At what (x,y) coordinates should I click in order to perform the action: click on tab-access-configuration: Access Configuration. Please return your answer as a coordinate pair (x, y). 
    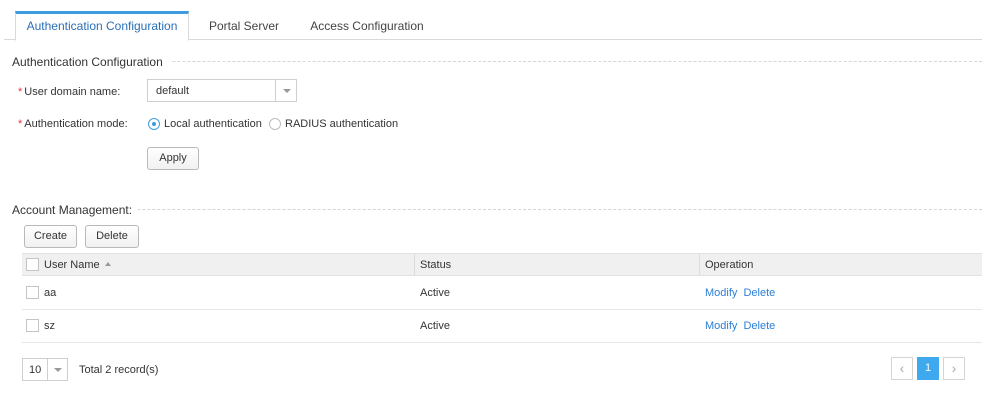
    Looking at the image, I should click on (367, 25).